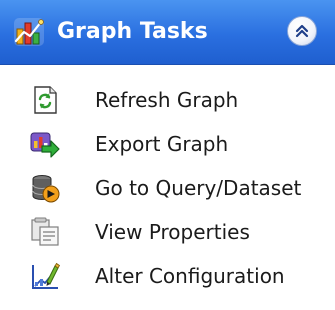 The height and width of the screenshot is (310, 335). I want to click on task-view-properties: View Properties, so click(167, 232).